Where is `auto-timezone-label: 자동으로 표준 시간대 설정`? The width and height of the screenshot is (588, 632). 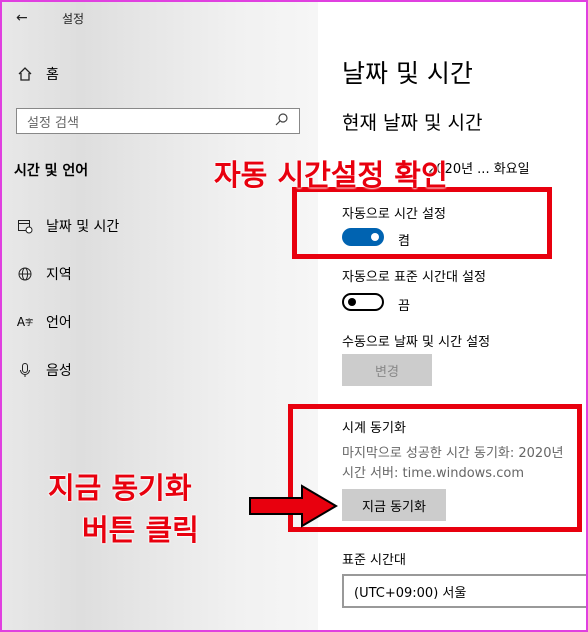 auto-timezone-label: 자동으로 표준 시간대 설정 is located at coordinates (414, 277).